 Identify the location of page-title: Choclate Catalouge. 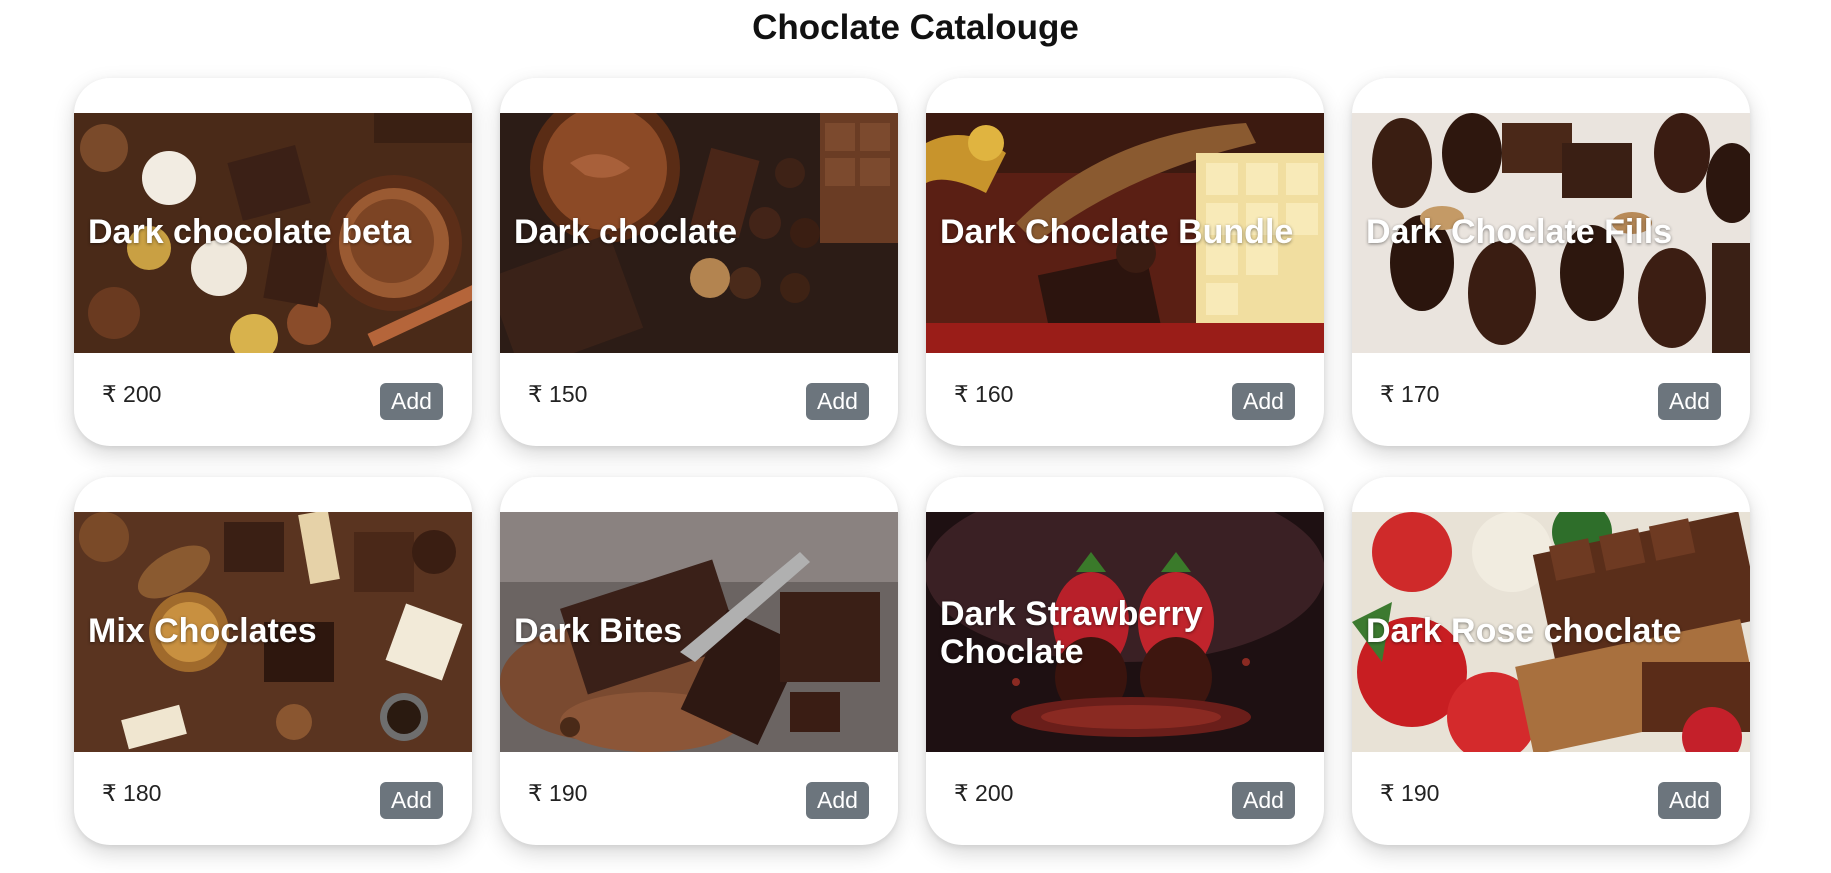
(915, 27).